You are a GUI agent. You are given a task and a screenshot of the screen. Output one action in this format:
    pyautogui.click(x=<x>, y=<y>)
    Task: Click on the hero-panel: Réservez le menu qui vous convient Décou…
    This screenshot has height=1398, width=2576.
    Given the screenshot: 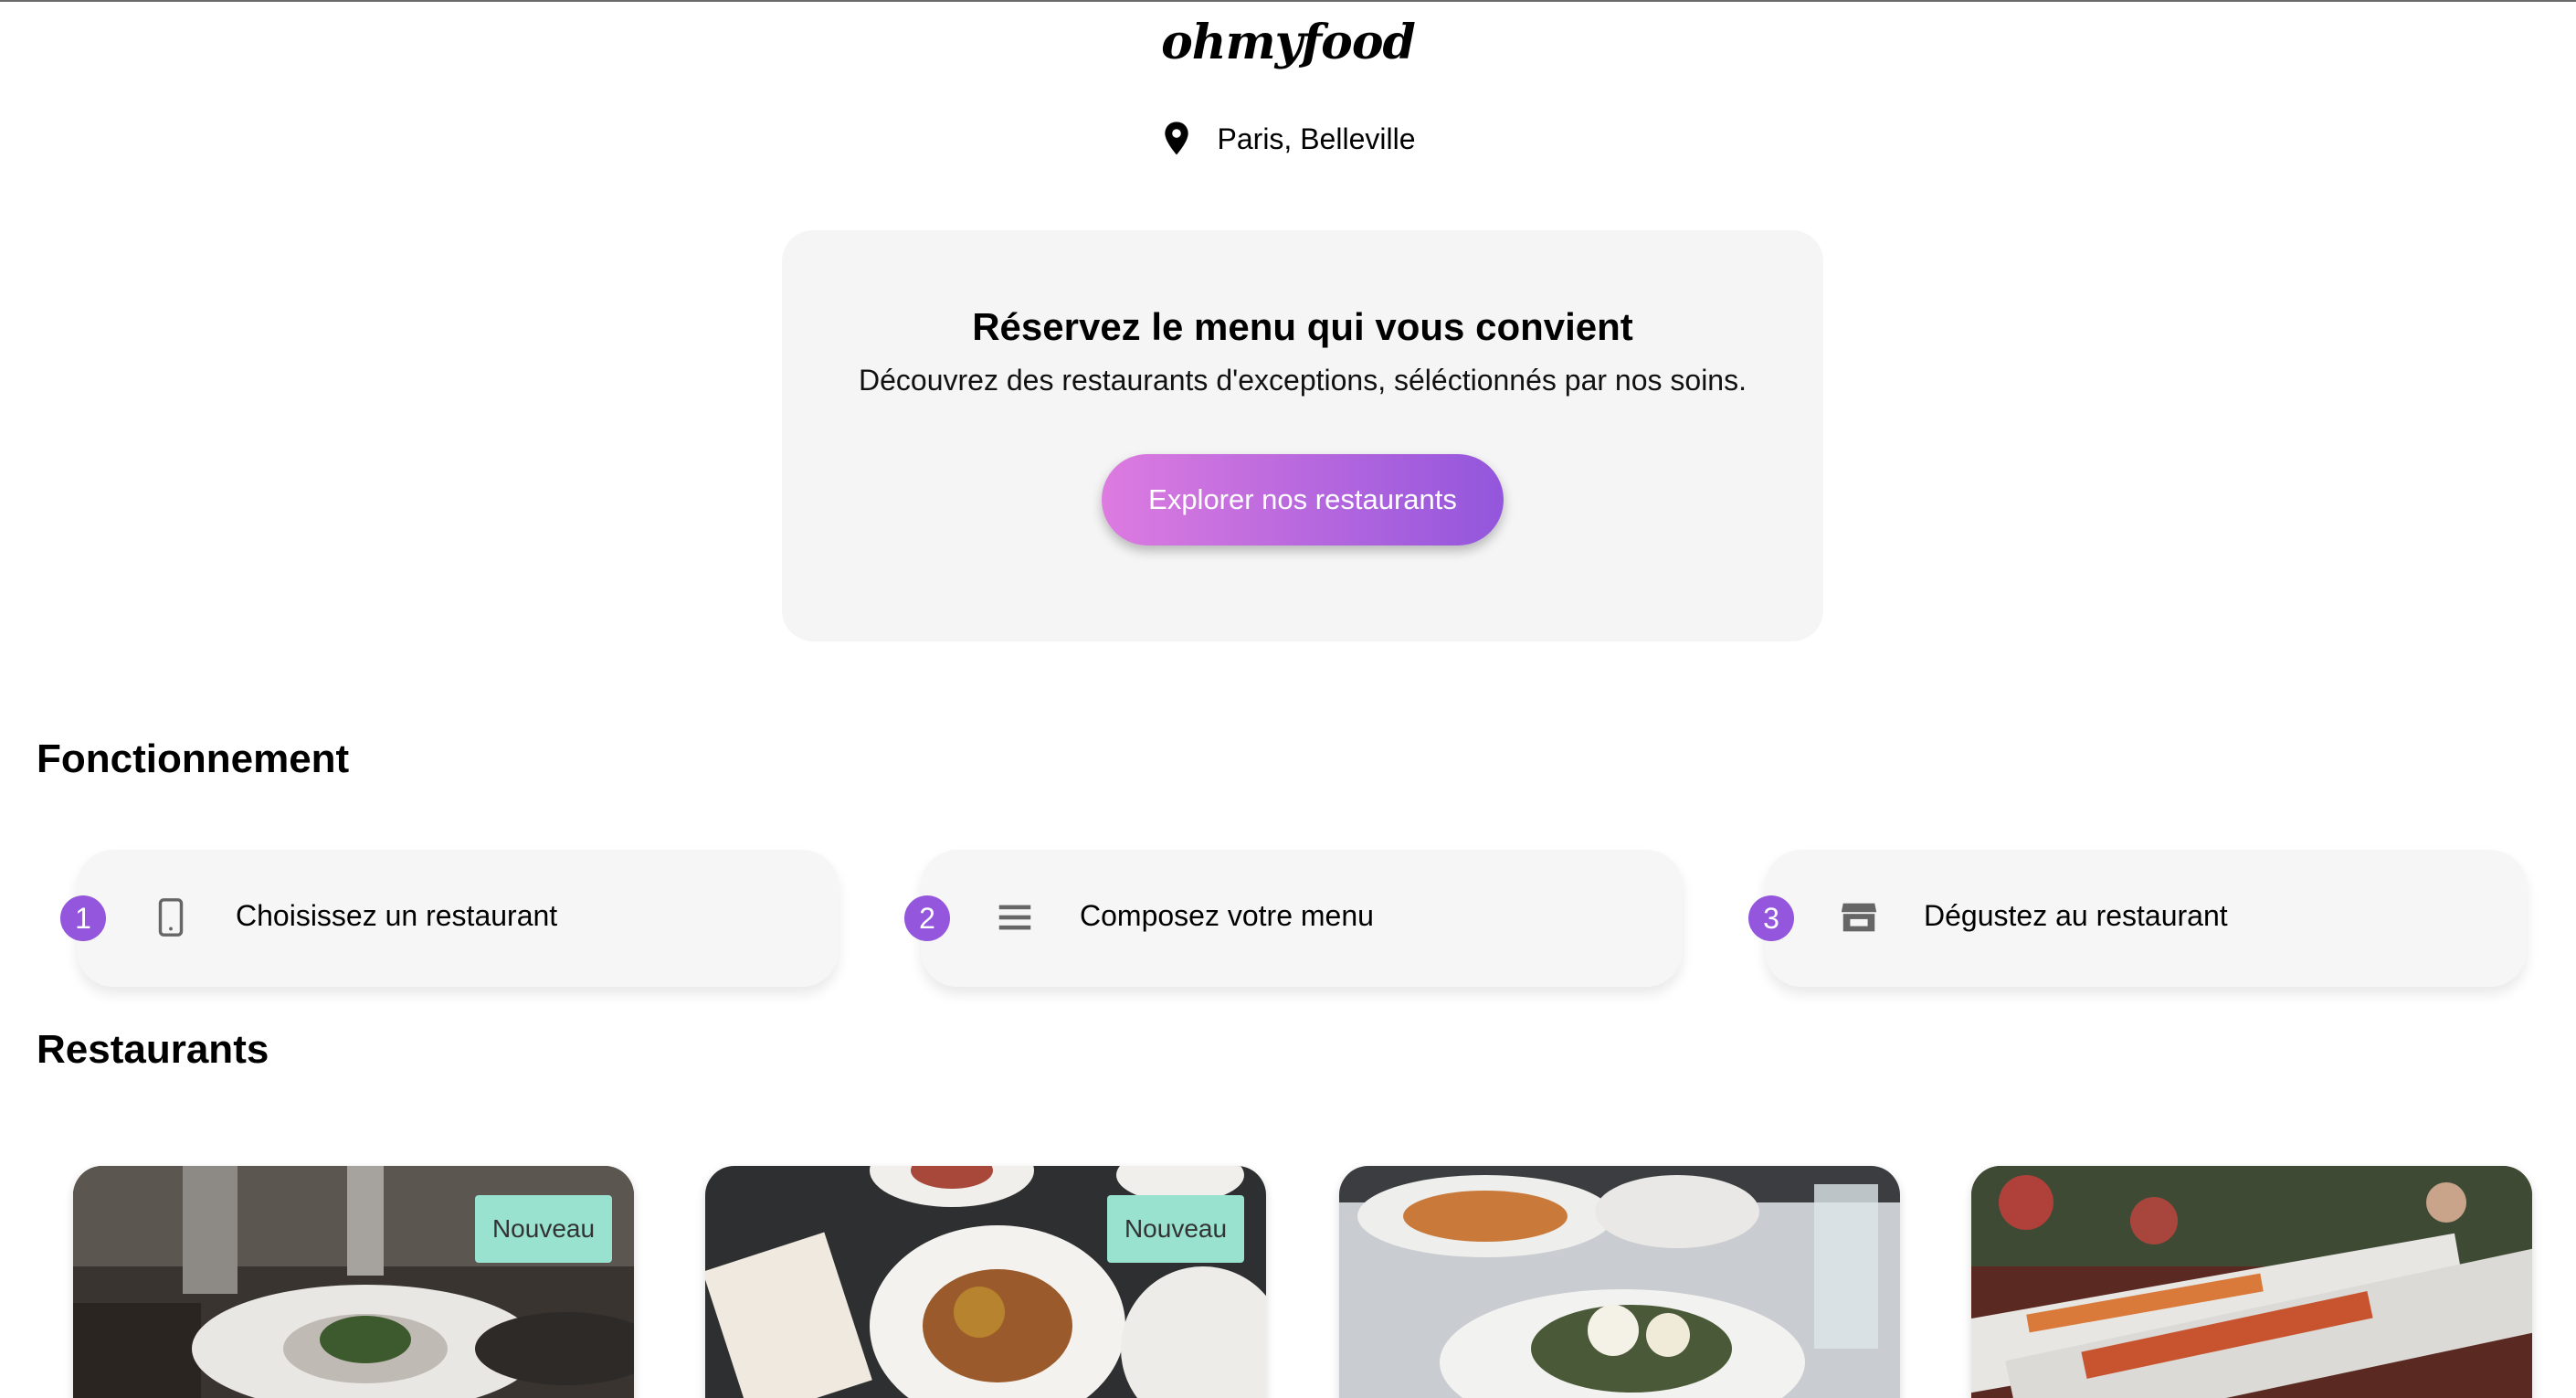 What is the action you would take?
    pyautogui.click(x=1302, y=435)
    